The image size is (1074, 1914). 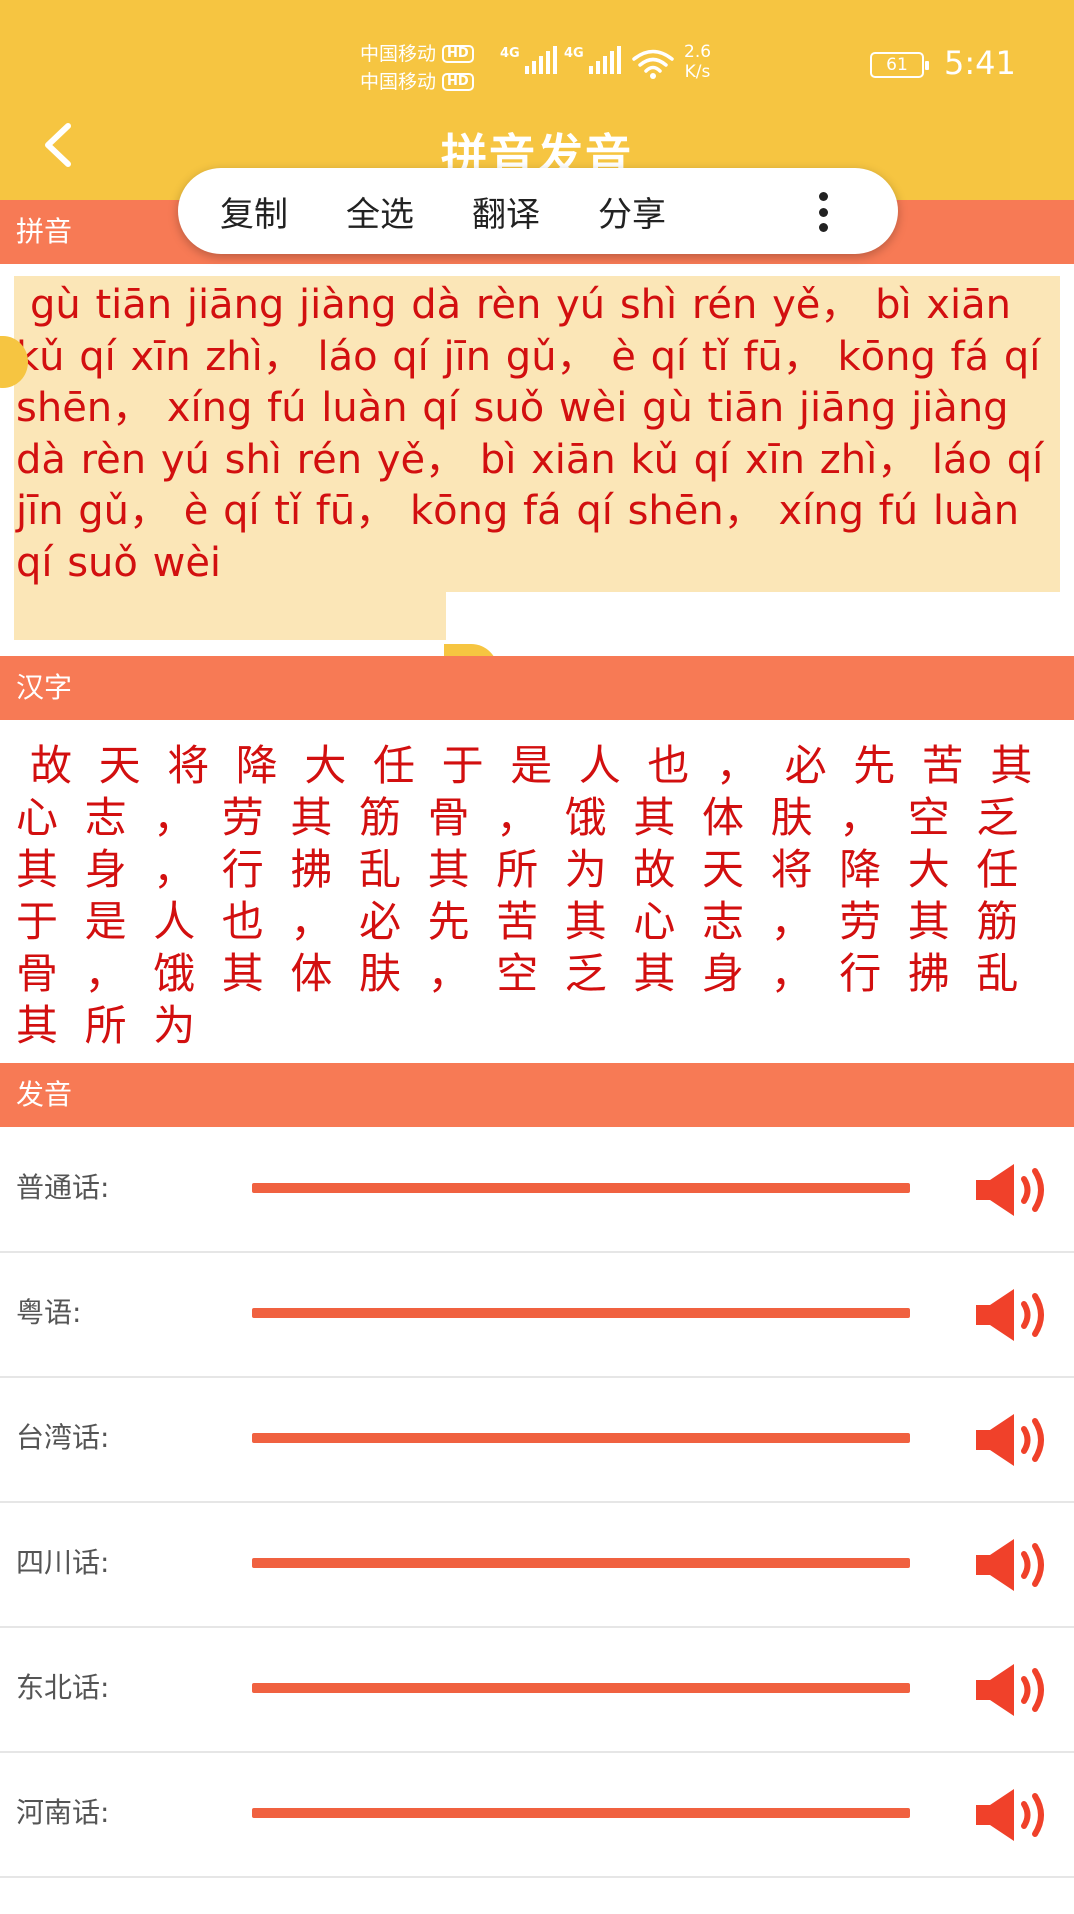 I want to click on dialect-row-cantonese: 粤语:, so click(x=537, y=1315).